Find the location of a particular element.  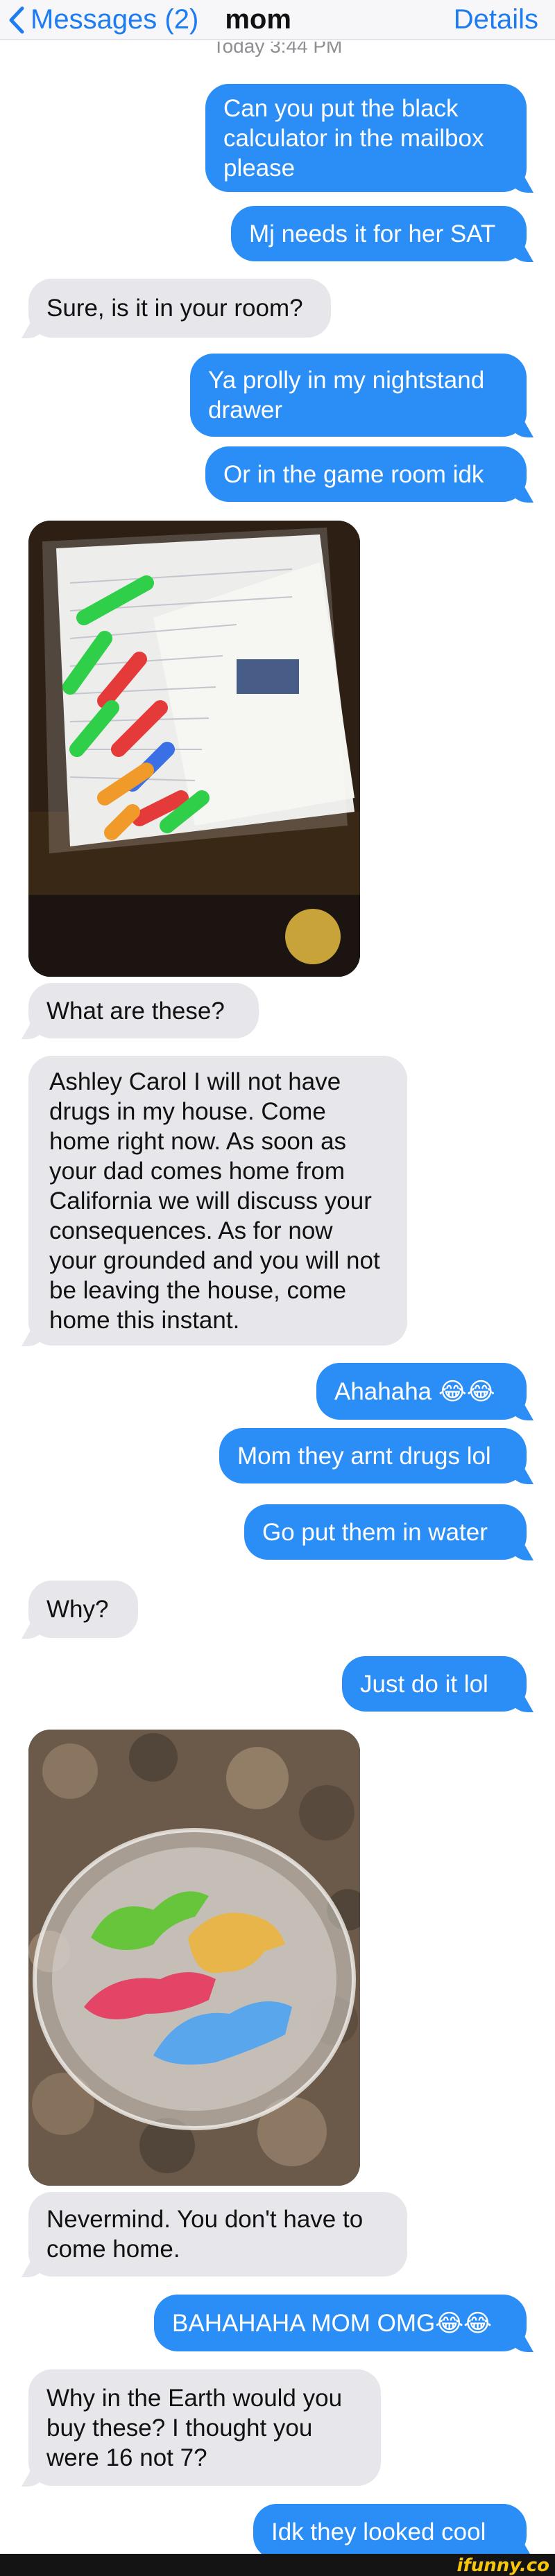

details-button: Details is located at coordinates (496, 19).